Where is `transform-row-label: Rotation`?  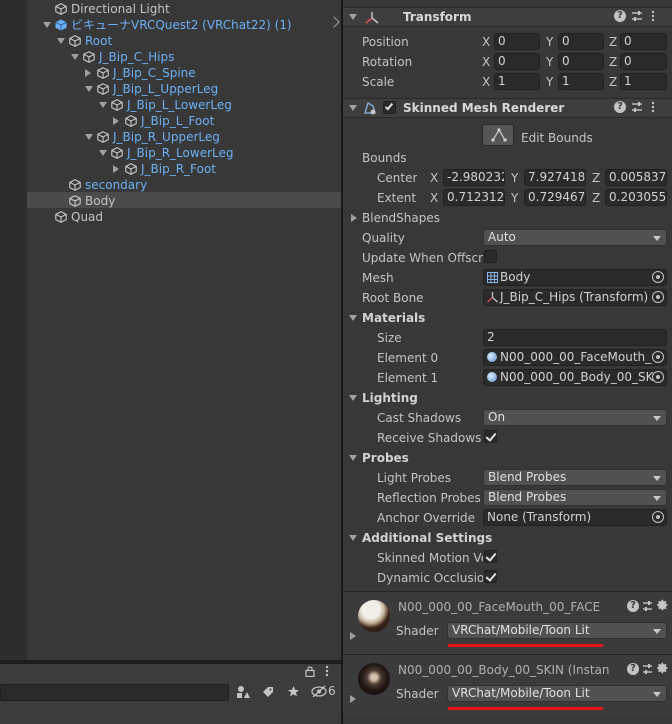 transform-row-label: Rotation is located at coordinates (387, 62).